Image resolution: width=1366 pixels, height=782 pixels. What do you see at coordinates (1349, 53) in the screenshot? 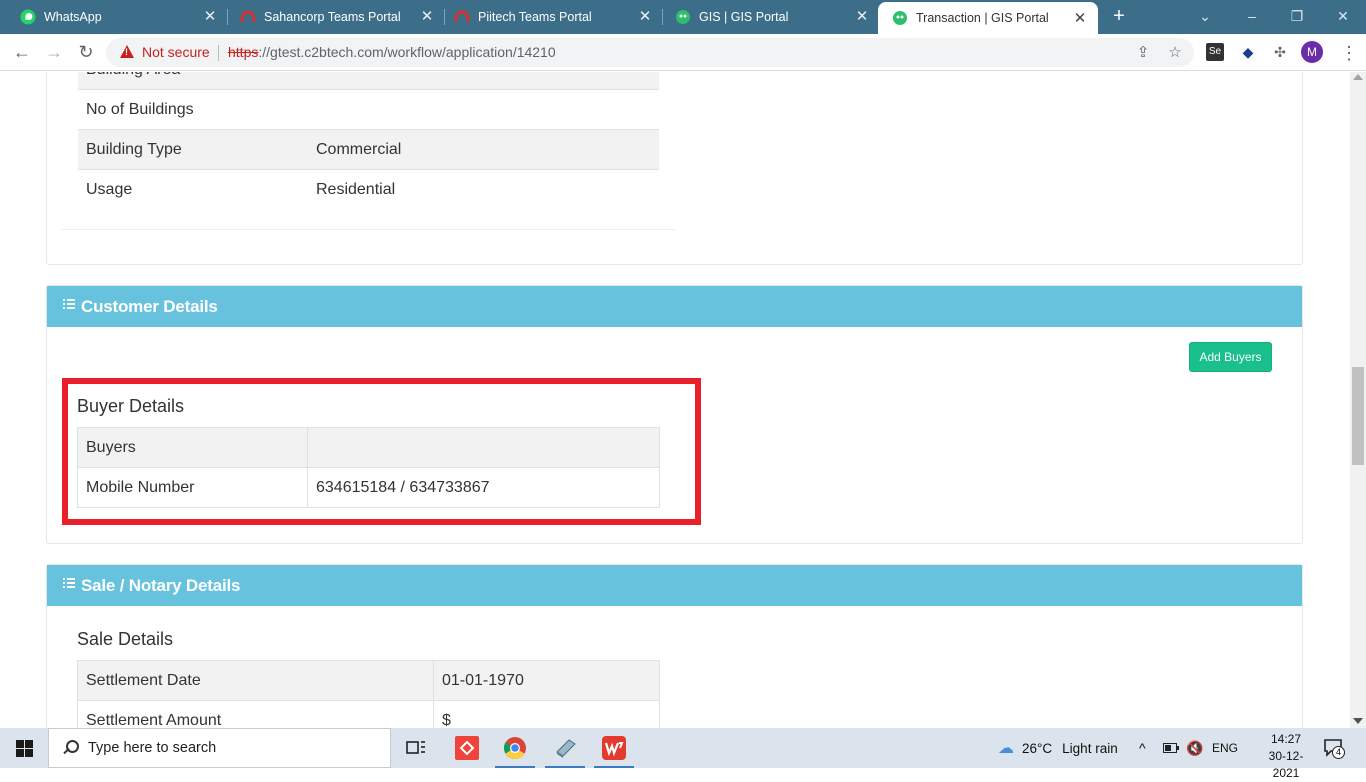
I see `more-menu-icon: ⋮` at bounding box center [1349, 53].